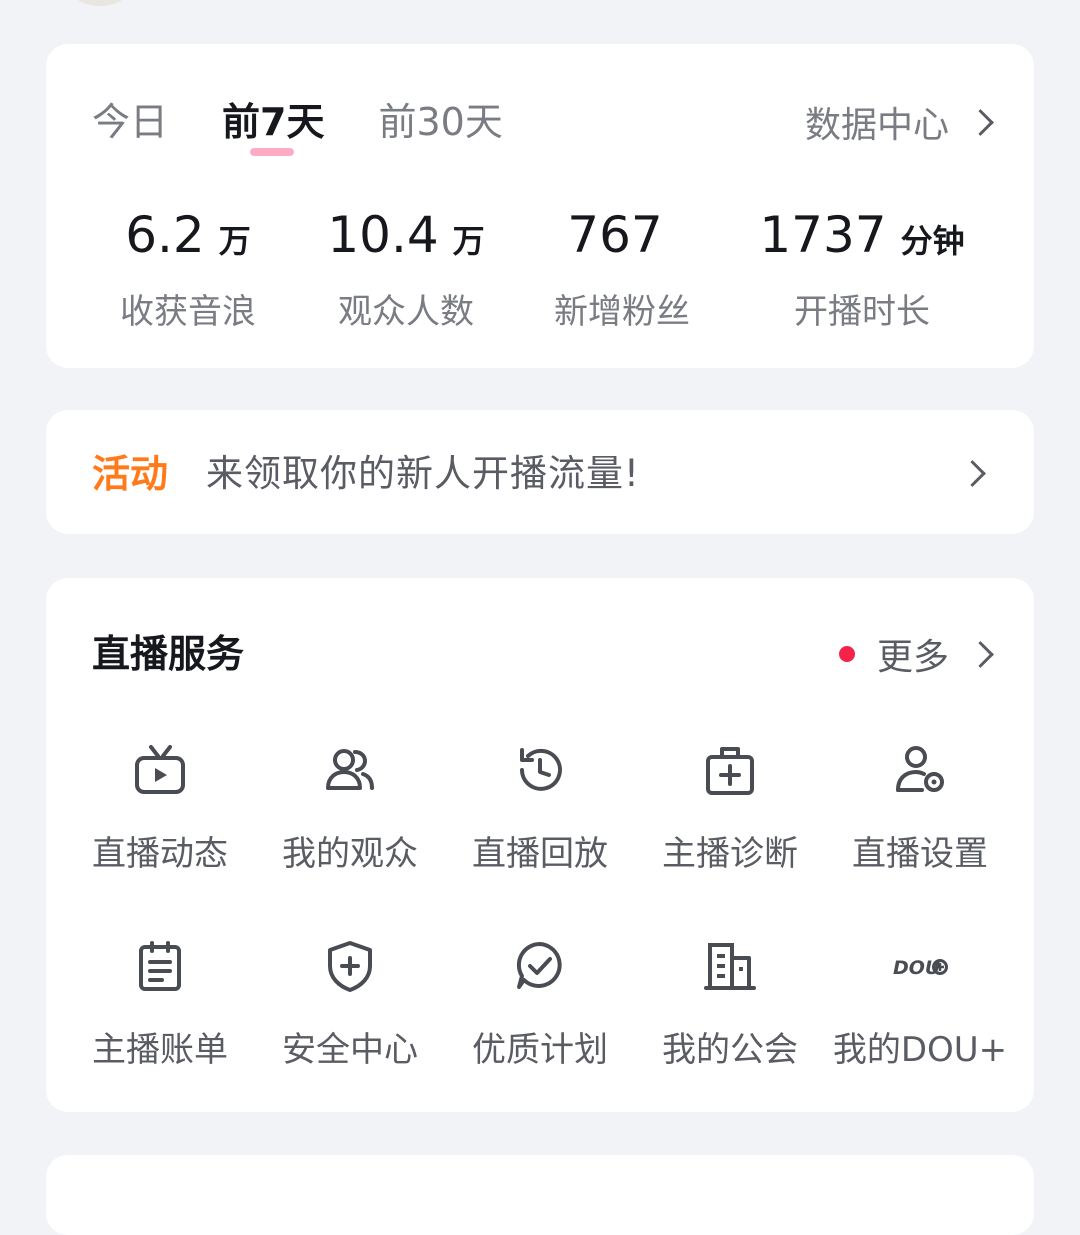  I want to click on stat-value: 10.4 万, so click(406, 235).